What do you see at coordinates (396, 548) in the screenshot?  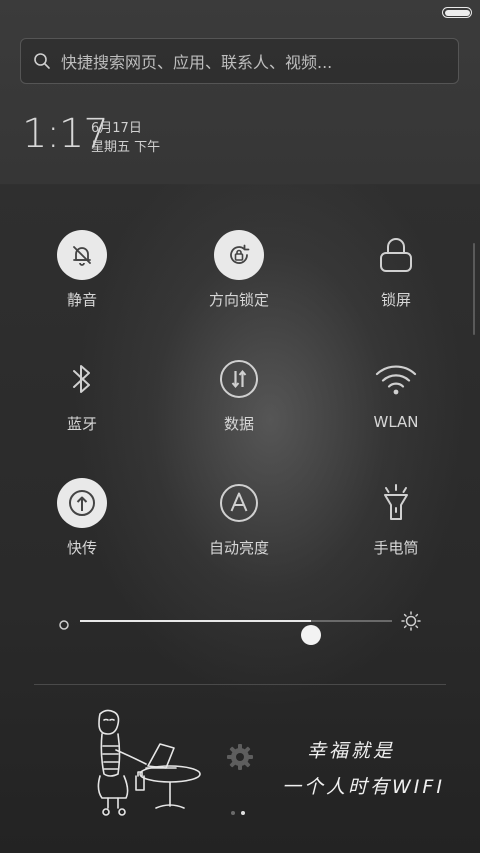 I see `toggle-label: 手电筒` at bounding box center [396, 548].